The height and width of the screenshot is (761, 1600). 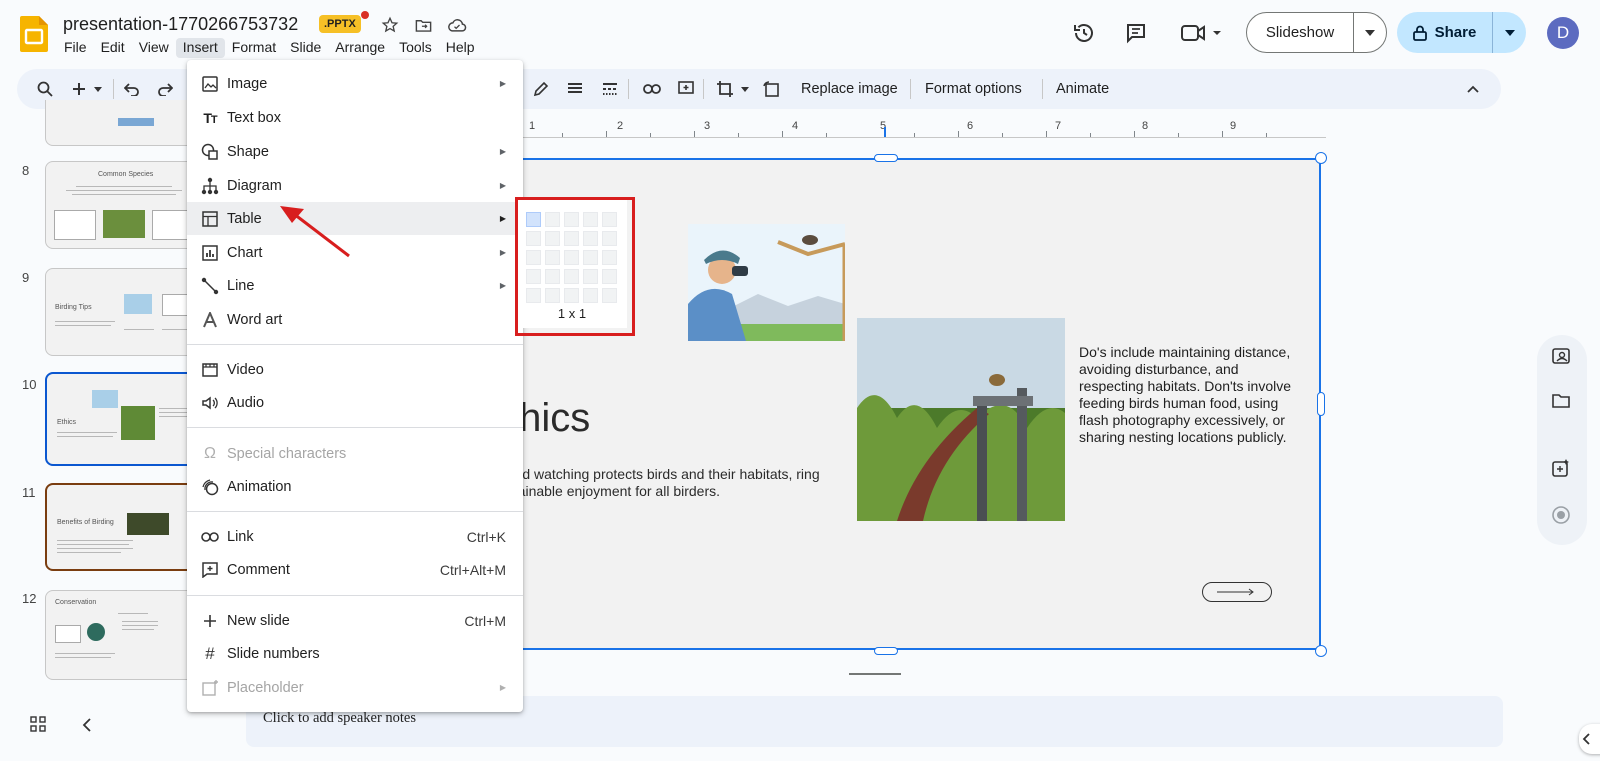 What do you see at coordinates (165, 89) in the screenshot?
I see `redo-icon` at bounding box center [165, 89].